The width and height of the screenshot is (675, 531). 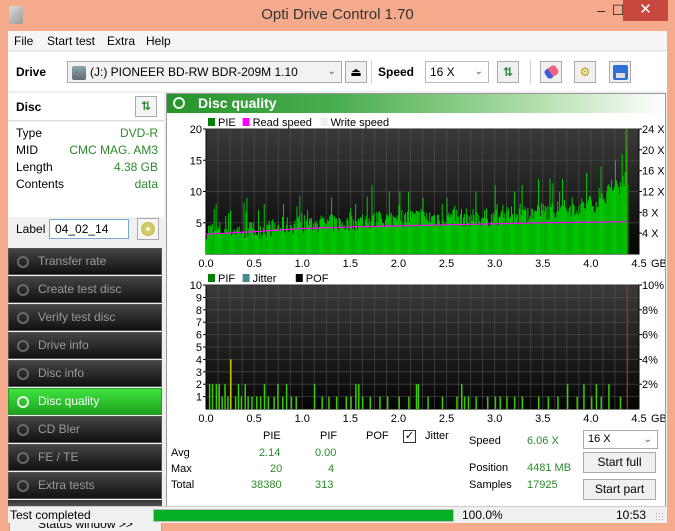 I want to click on y-tick-label: 3, so click(x=199, y=373).